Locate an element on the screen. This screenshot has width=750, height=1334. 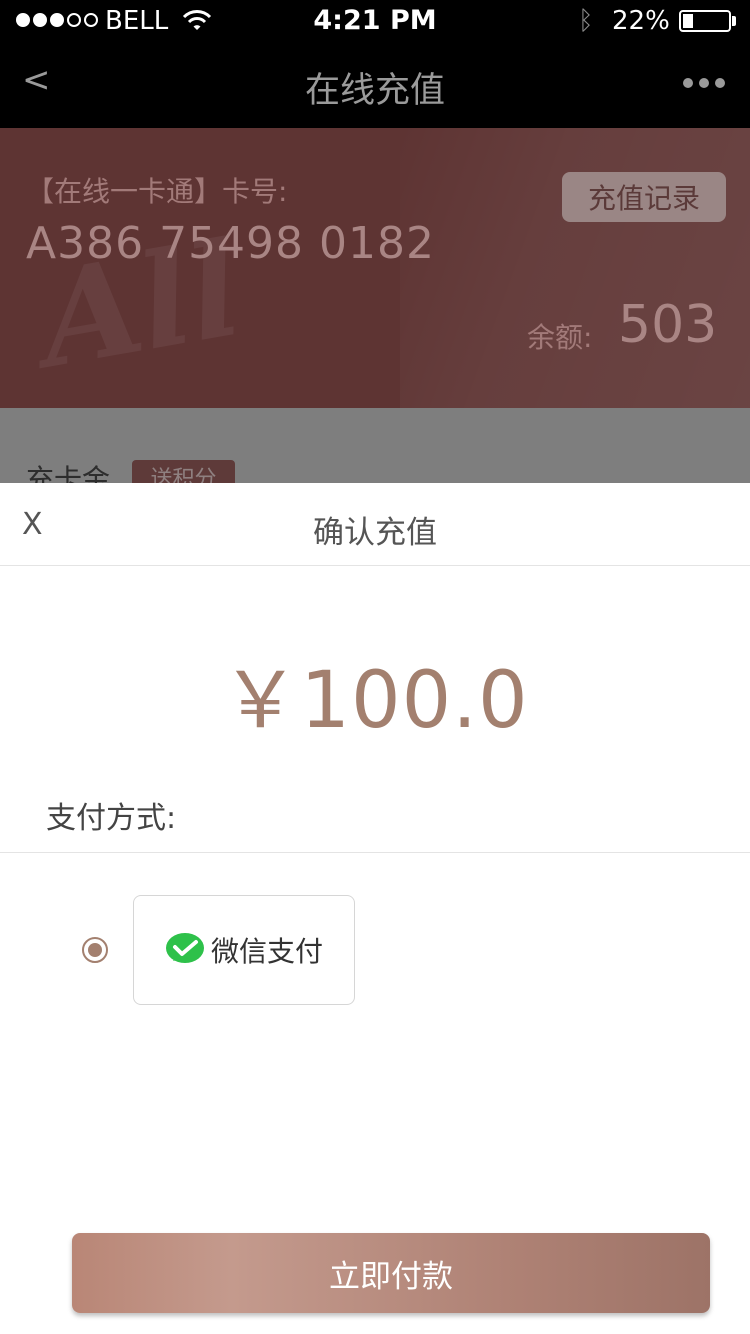
more-icon is located at coordinates (704, 83).